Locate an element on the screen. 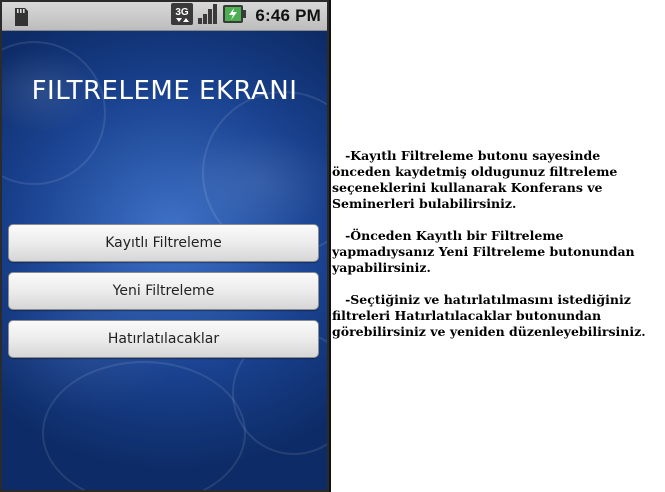  saved-filter-button: Kayıtlı Filtreleme is located at coordinates (163, 243).